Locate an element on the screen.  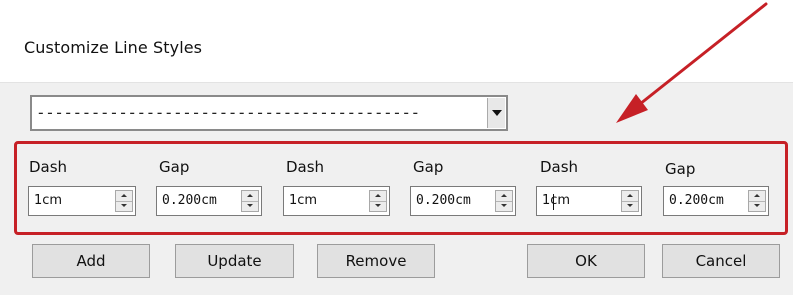
dash-3-spin-buttons is located at coordinates (630, 201).